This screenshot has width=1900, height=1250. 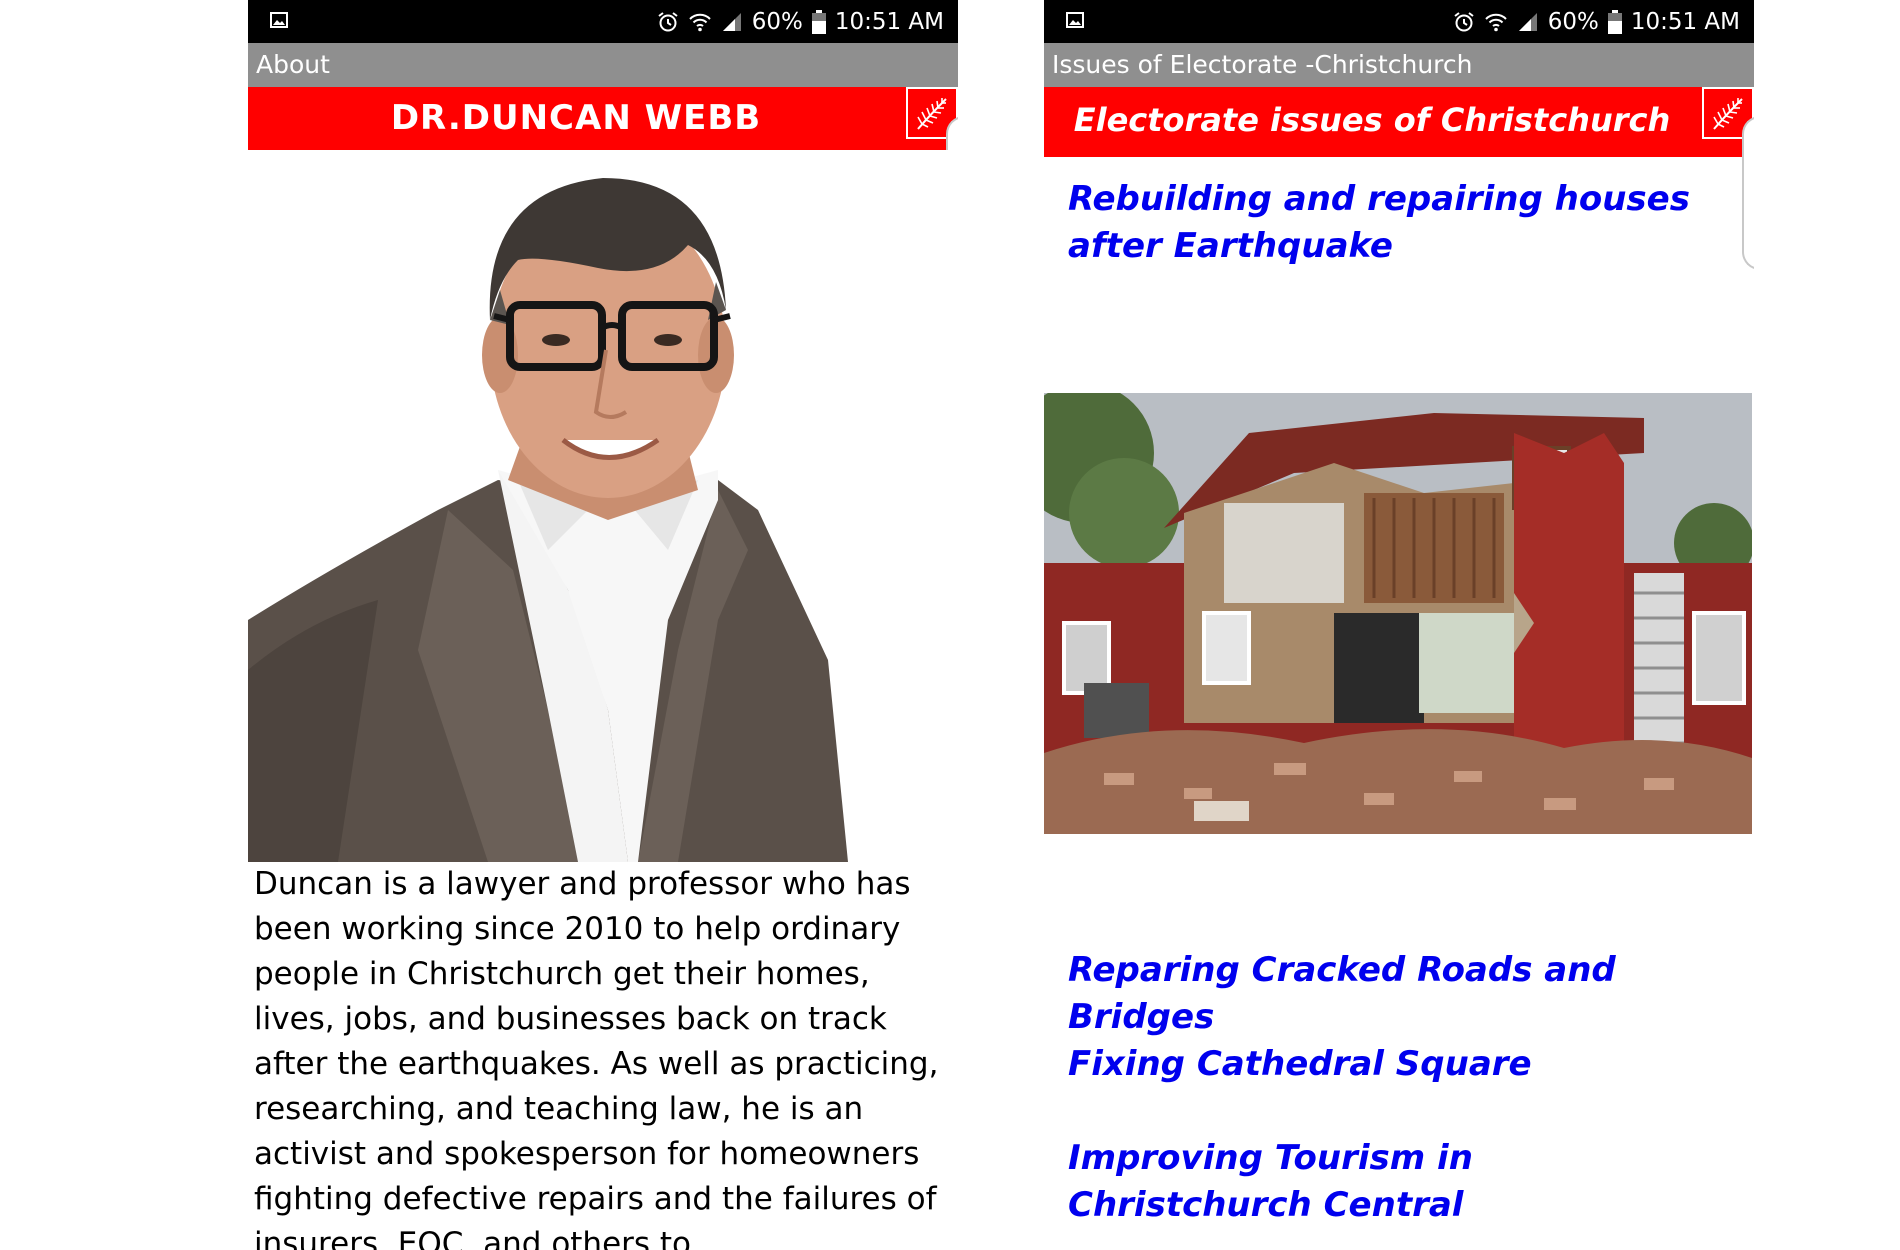 What do you see at coordinates (576, 118) in the screenshot?
I see `header-title: DR.DUNCAN WEBB` at bounding box center [576, 118].